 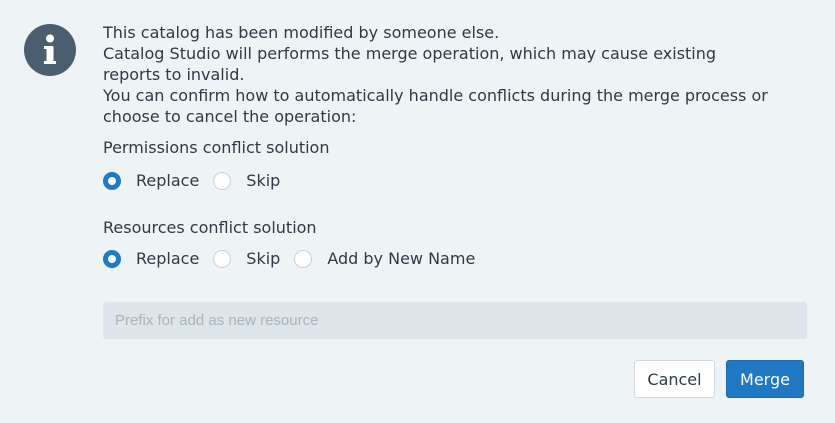 What do you see at coordinates (401, 258) in the screenshot?
I see `radio-label: Add by New Name` at bounding box center [401, 258].